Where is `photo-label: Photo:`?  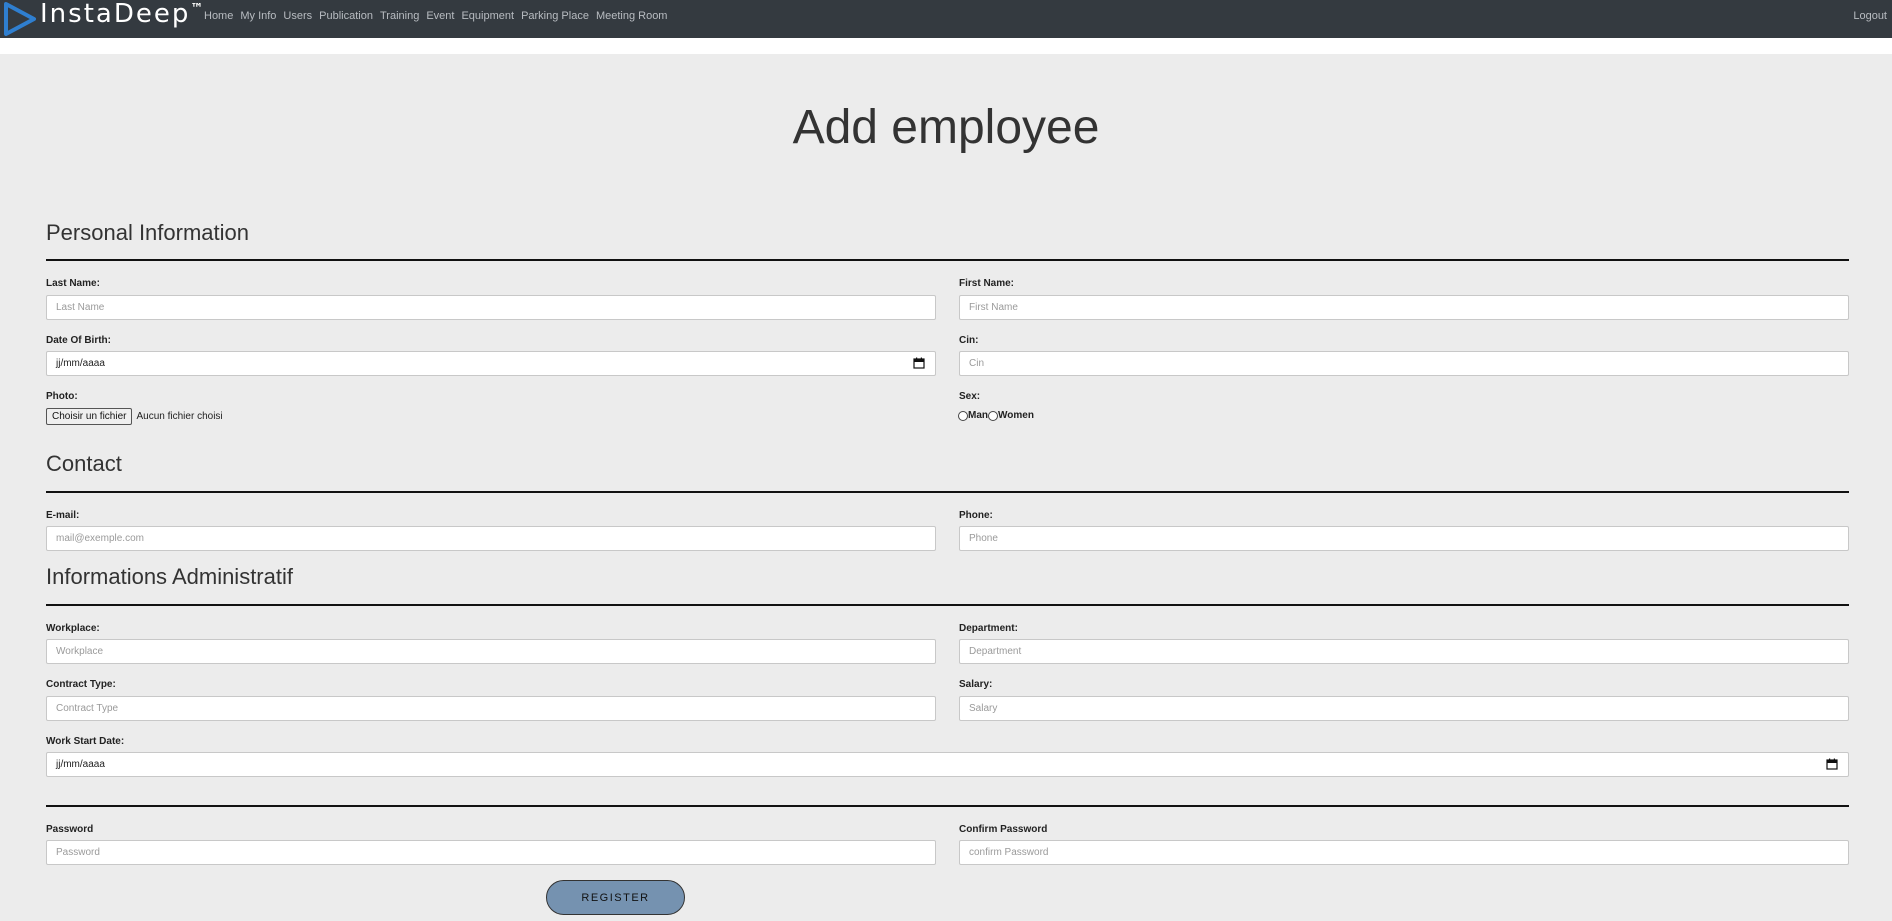 photo-label: Photo: is located at coordinates (62, 396).